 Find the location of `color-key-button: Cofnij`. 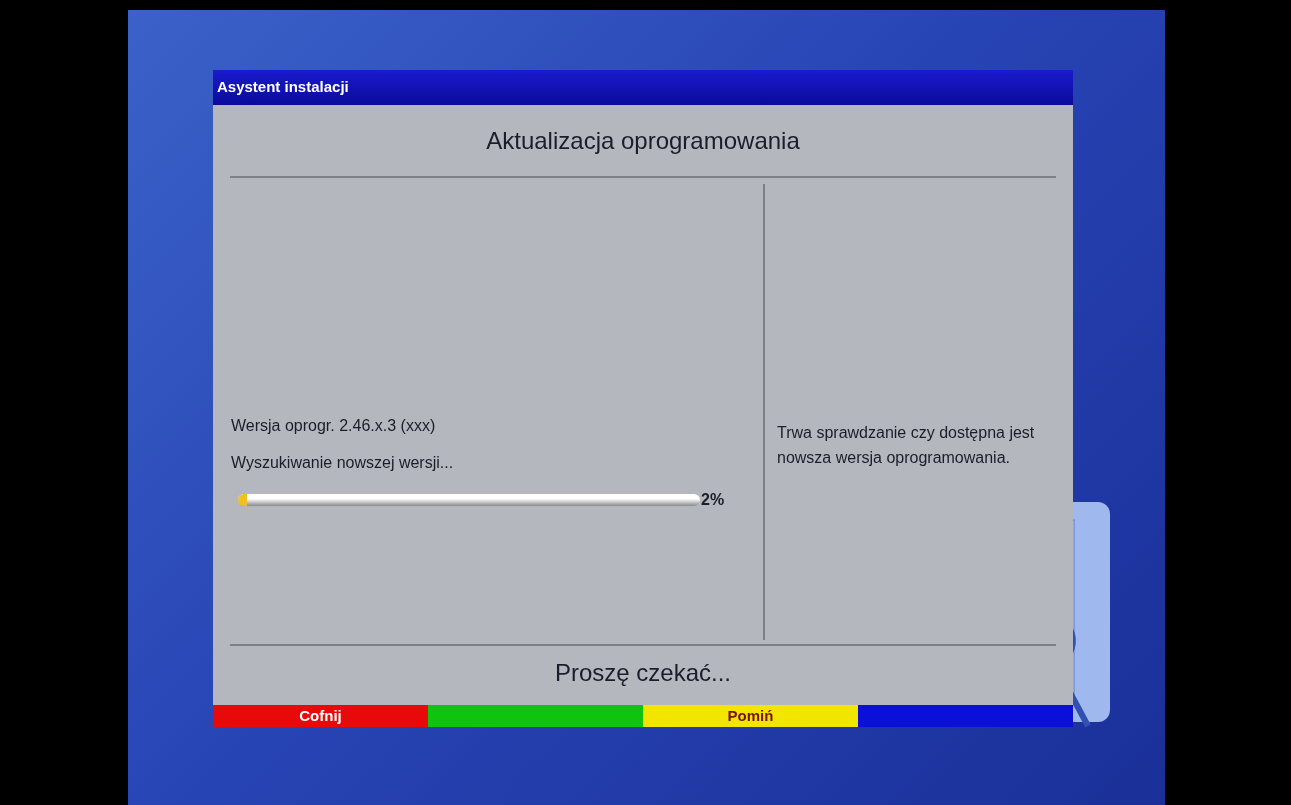

color-key-button: Cofnij is located at coordinates (320, 716).